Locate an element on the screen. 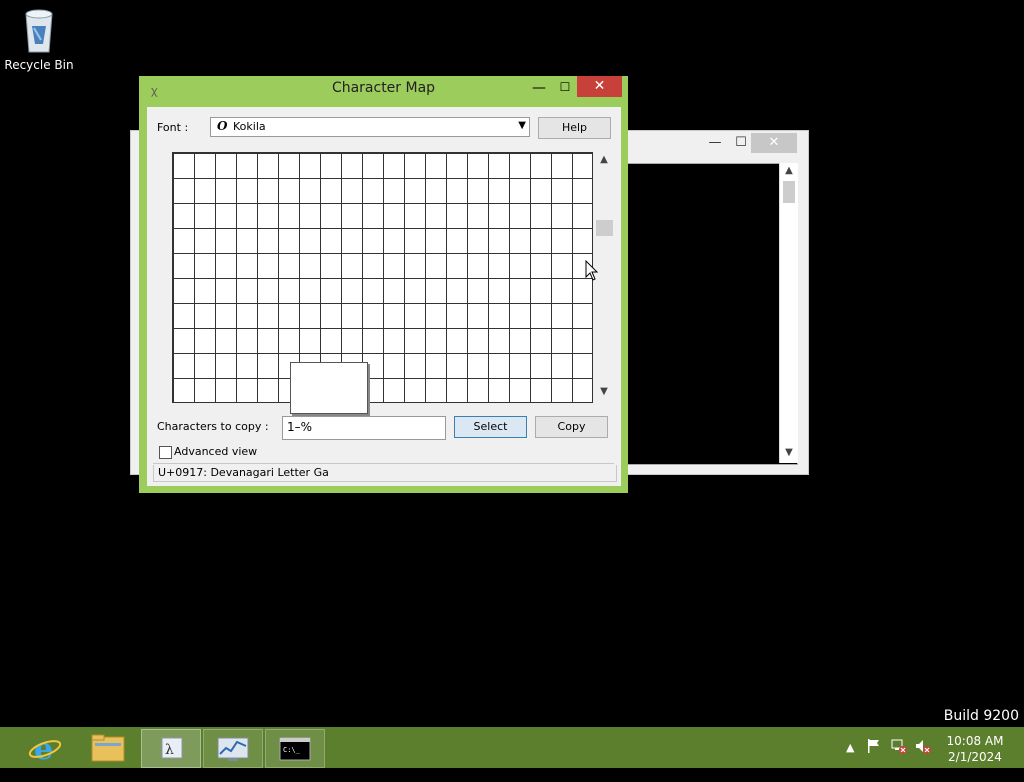 This screenshot has height=782, width=1024. performance-monitor-icon is located at coordinates (233, 749).